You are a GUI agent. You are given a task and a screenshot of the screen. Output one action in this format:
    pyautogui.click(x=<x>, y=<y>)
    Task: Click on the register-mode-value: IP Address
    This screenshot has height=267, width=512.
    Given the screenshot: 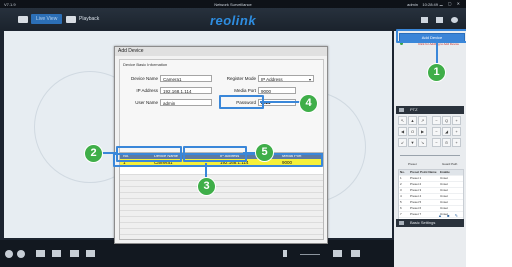 What is the action you would take?
    pyautogui.click(x=272, y=79)
    